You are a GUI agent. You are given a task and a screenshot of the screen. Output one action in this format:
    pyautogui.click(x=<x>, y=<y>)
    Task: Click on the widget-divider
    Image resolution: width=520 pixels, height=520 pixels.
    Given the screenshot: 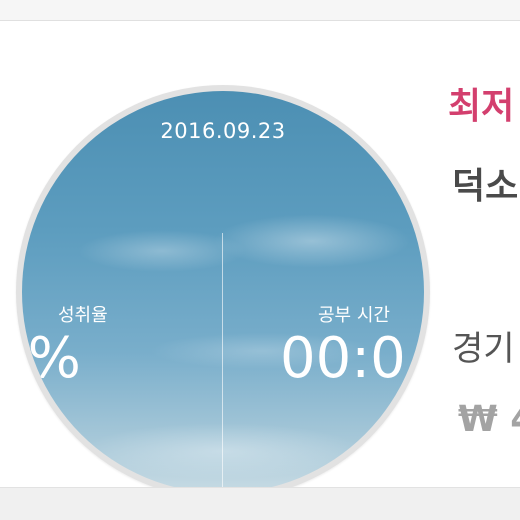 What is the action you would take?
    pyautogui.click(x=222, y=360)
    